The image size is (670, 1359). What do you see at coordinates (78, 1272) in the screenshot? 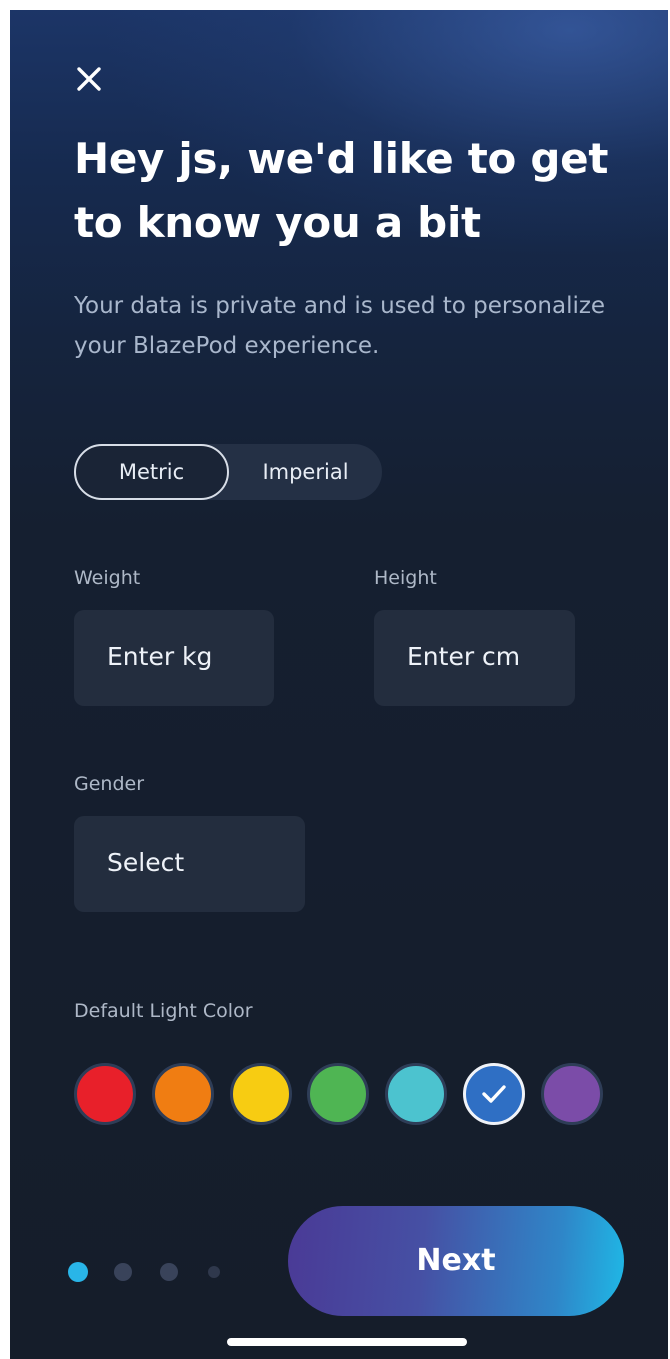
I see `pagination-dot-active` at bounding box center [78, 1272].